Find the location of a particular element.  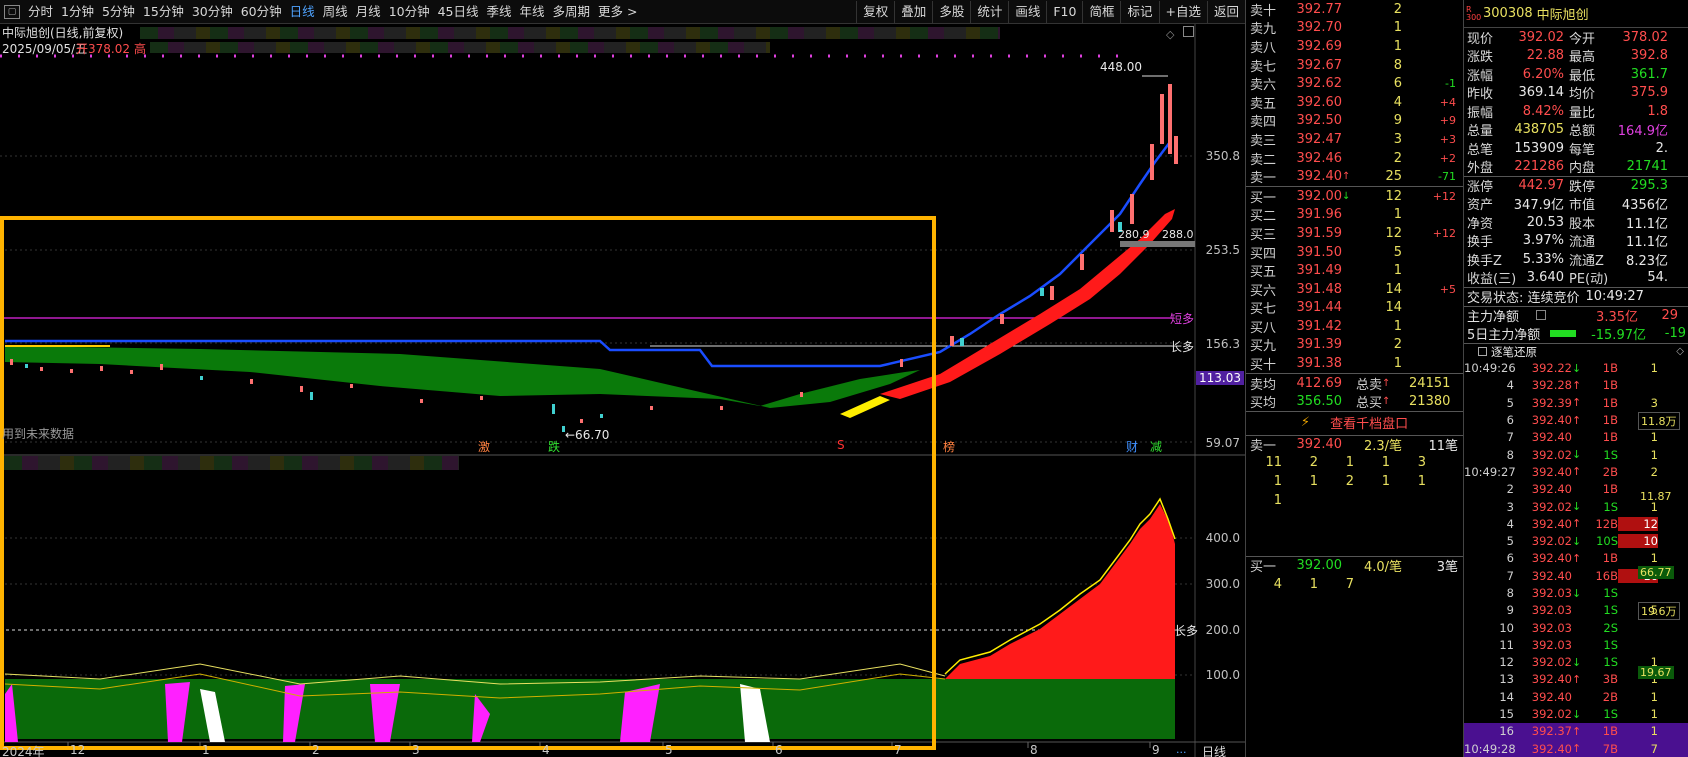

tick-row: 5 392.39 ↑ 1B 3 is located at coordinates (1576, 402).